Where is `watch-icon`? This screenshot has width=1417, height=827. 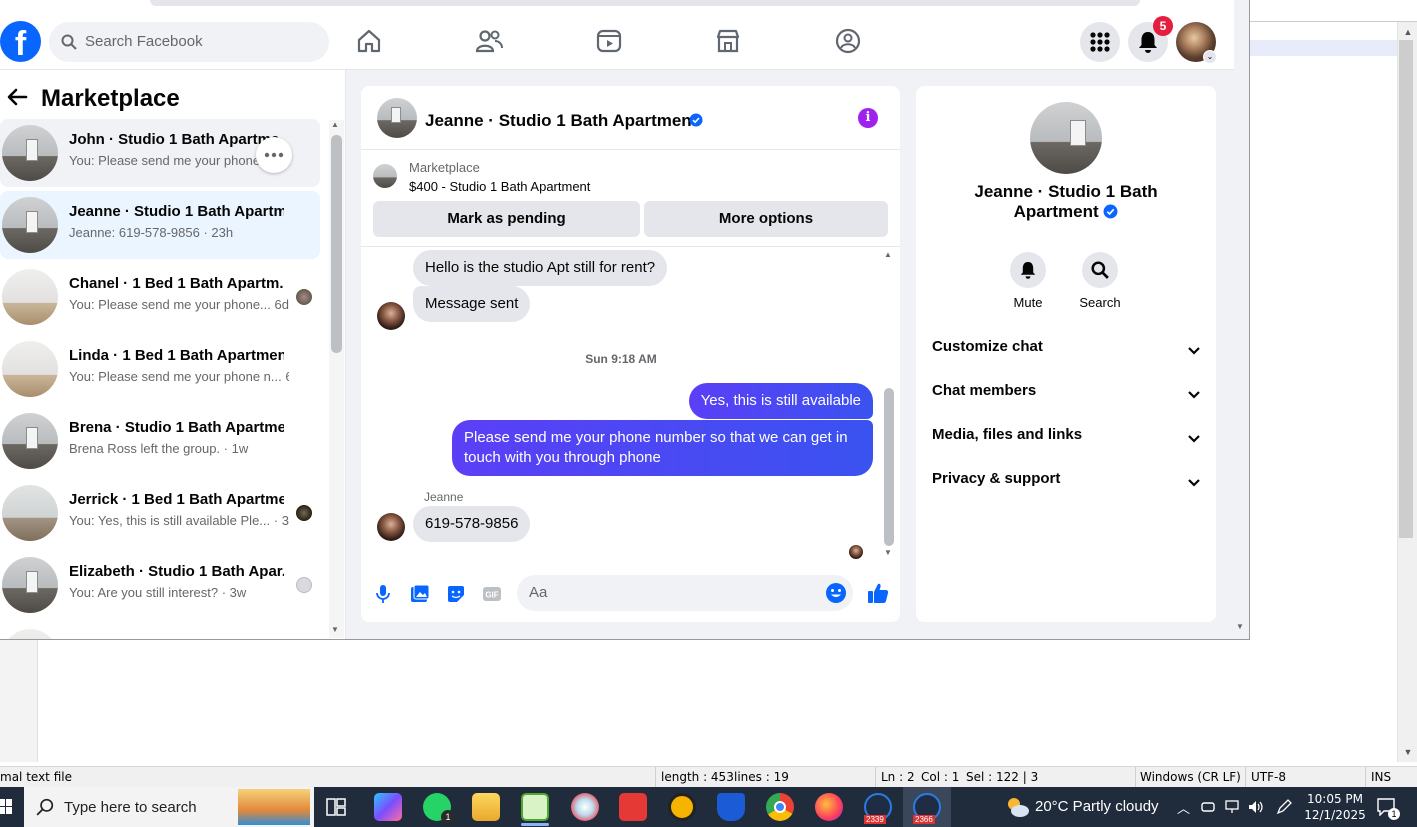 watch-icon is located at coordinates (609, 41).